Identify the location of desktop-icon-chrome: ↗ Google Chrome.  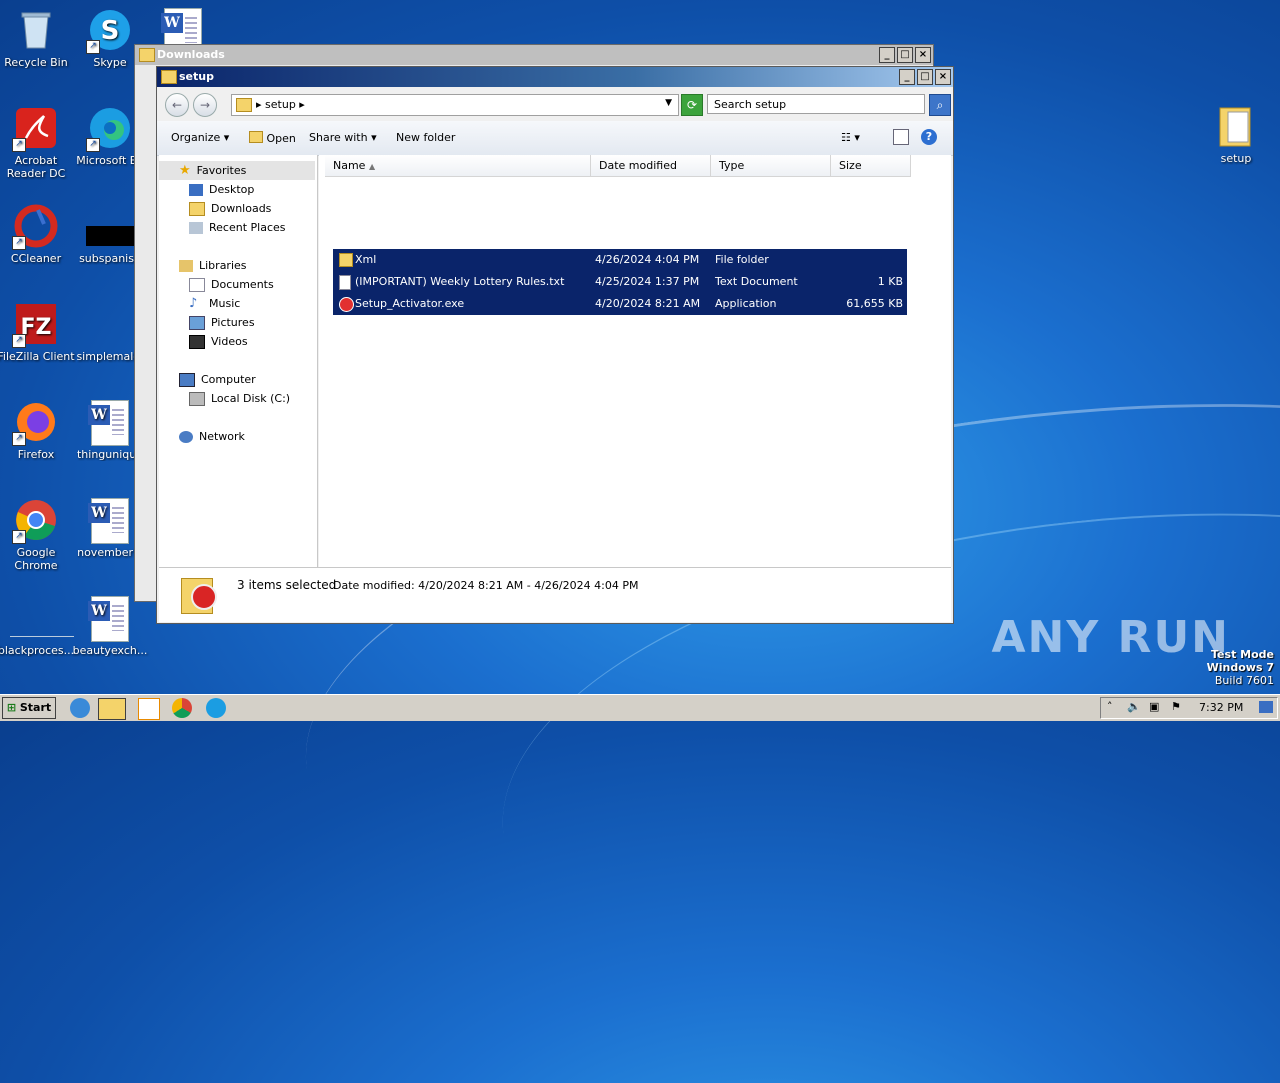
(38, 535).